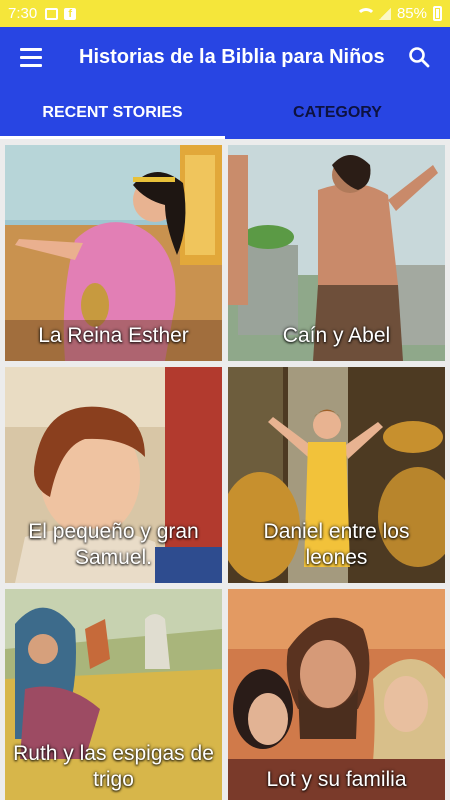 The width and height of the screenshot is (450, 800). I want to click on app-title: Historias de la Biblia para Niños, so click(232, 56).